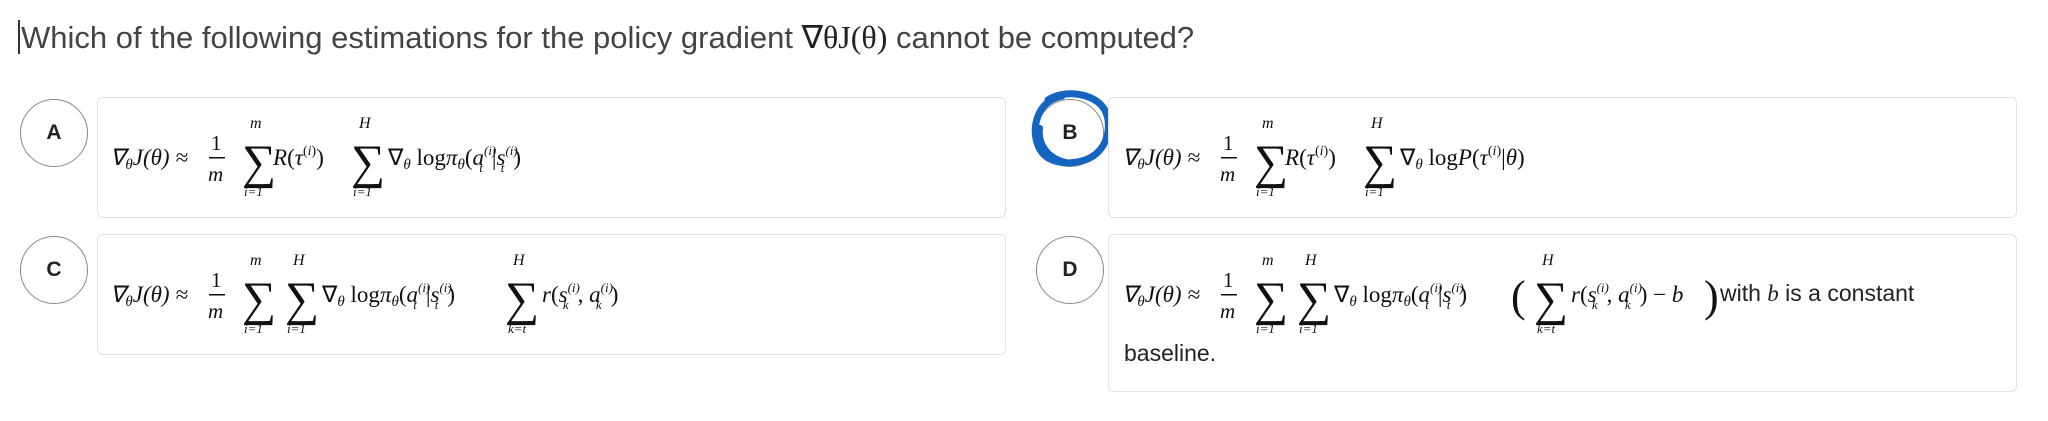 Image resolution: width=2048 pixels, height=421 pixels. What do you see at coordinates (19, 37) in the screenshot?
I see `text-cursor` at bounding box center [19, 37].